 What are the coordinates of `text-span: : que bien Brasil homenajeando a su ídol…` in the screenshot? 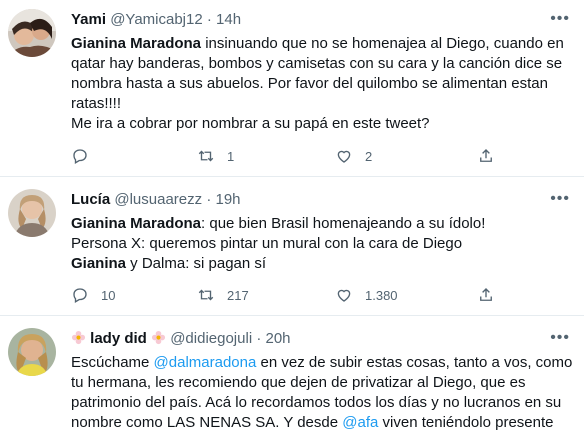 It's located at (343, 223).